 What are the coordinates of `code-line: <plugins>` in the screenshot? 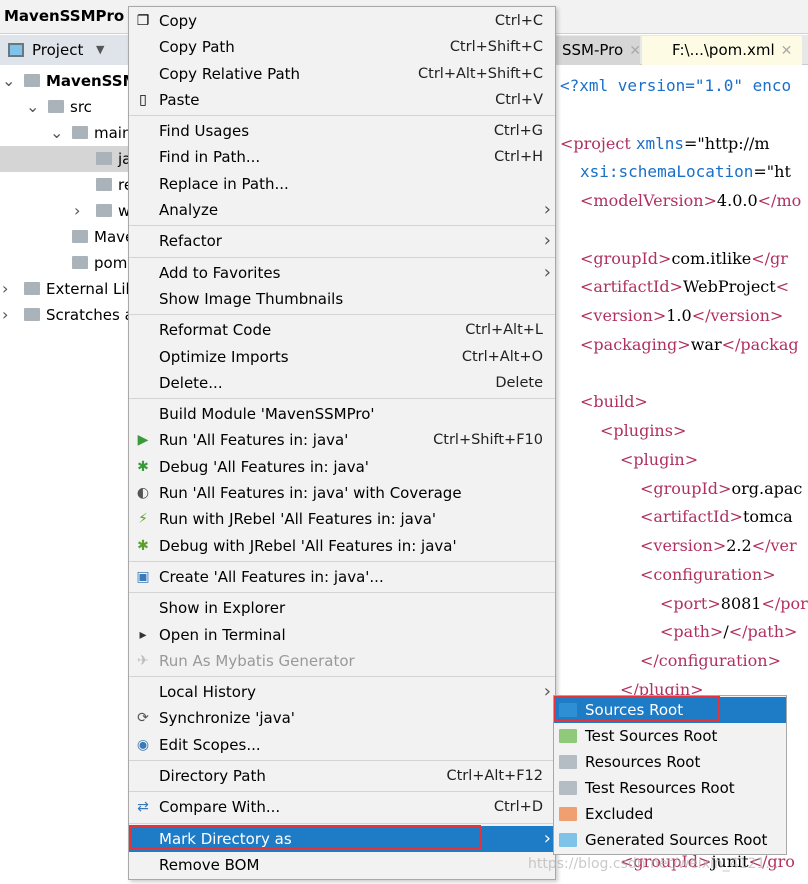 It's located at (643, 431).